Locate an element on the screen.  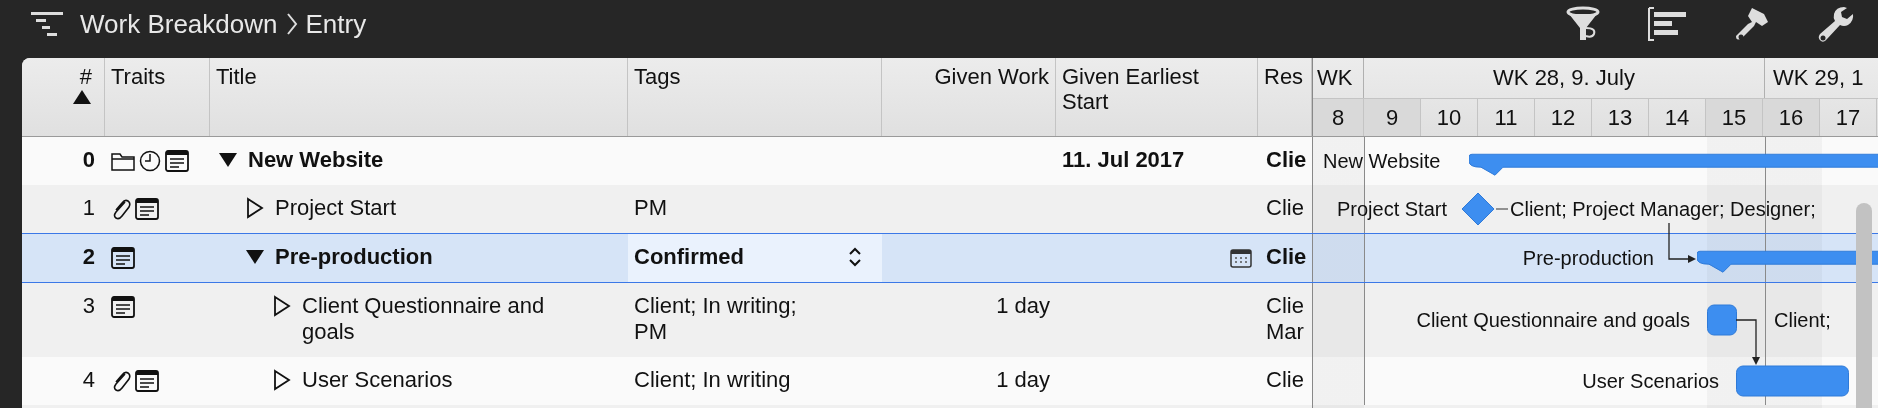
task-title: User Scenarios is located at coordinates (377, 380).